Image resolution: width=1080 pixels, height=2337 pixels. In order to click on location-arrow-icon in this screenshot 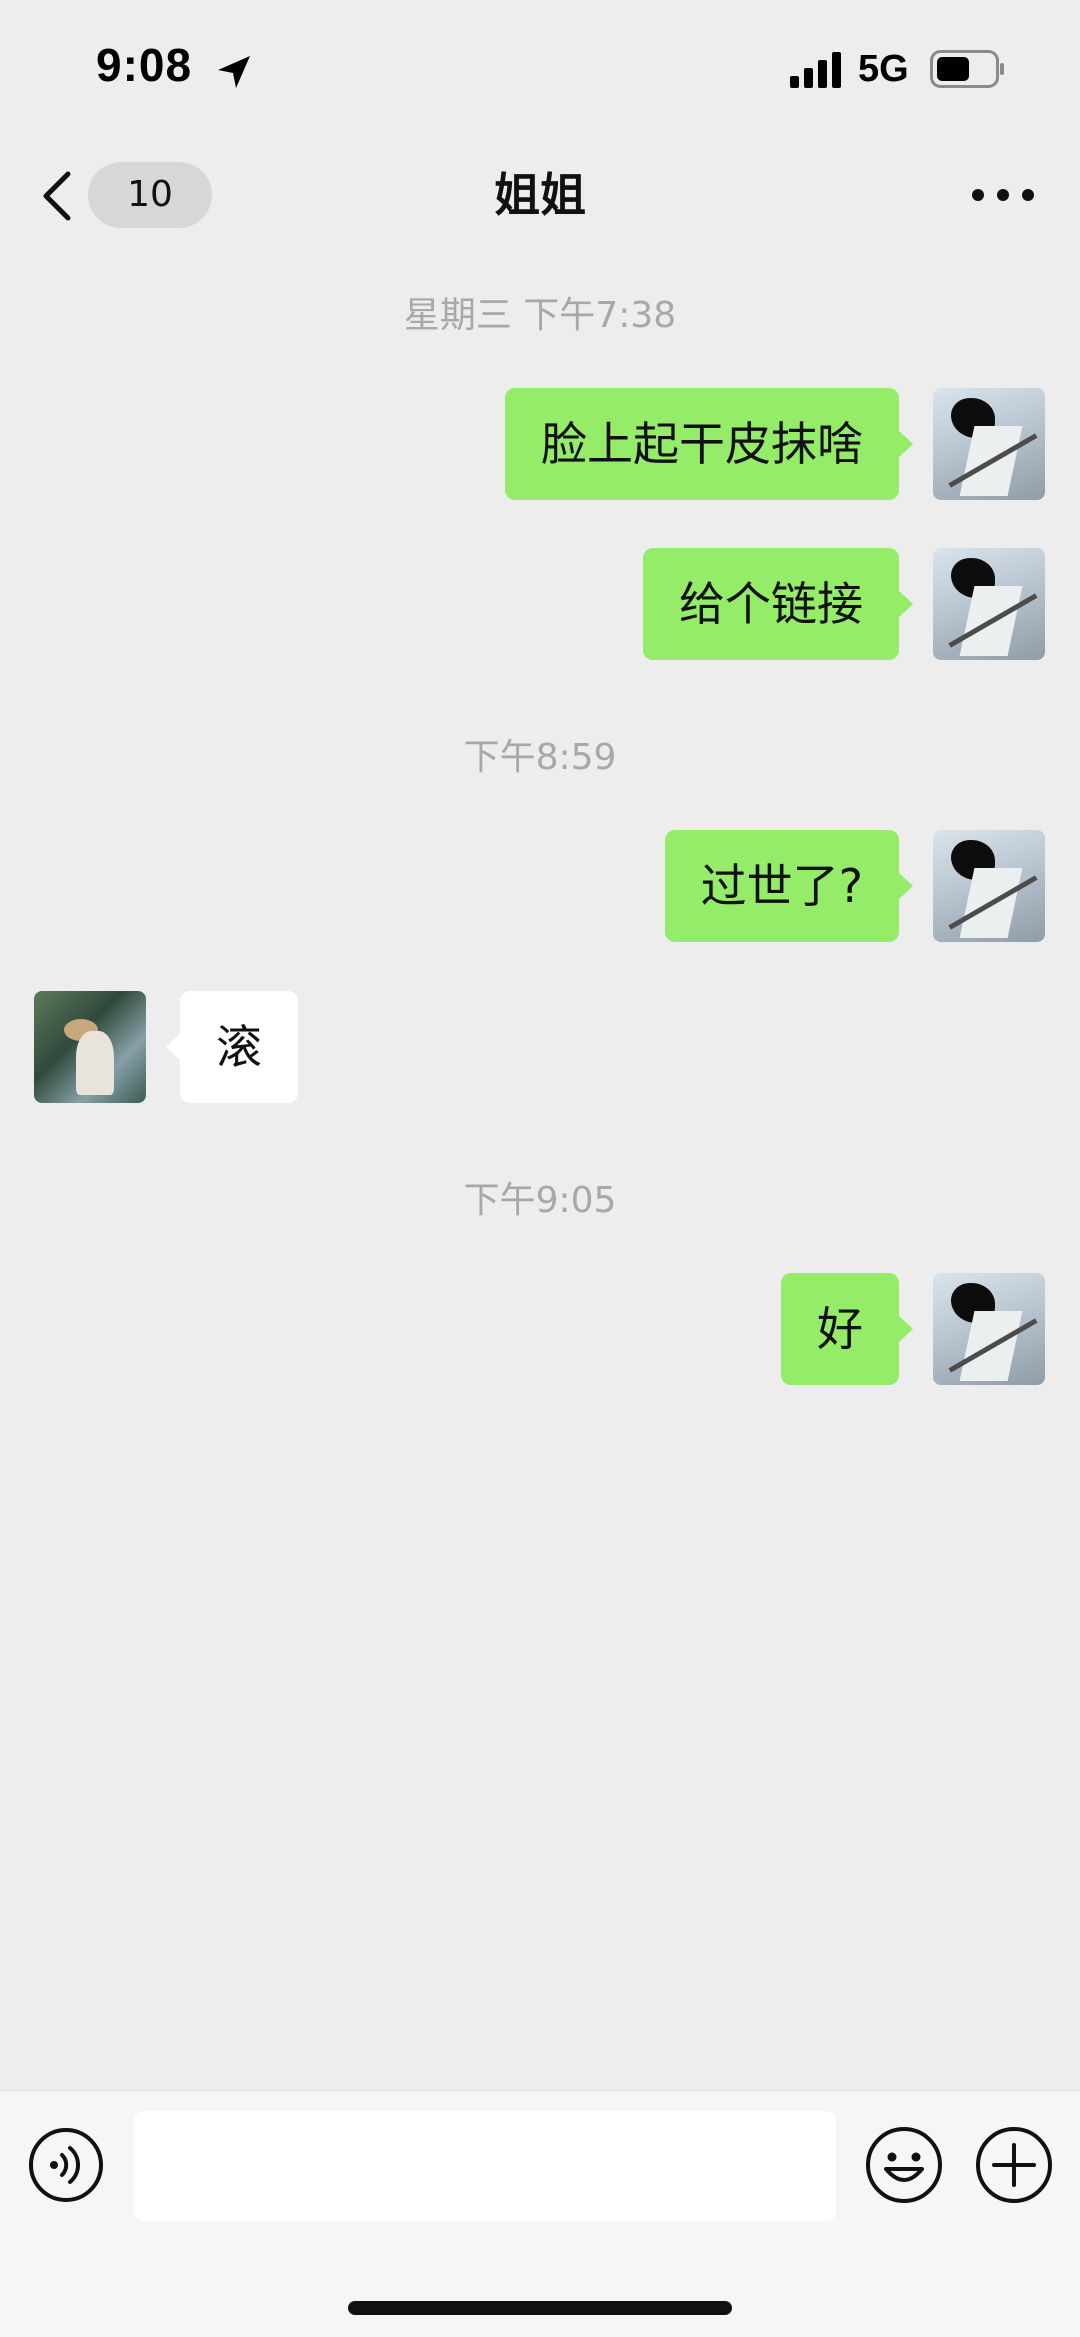, I will do `click(234, 72)`.